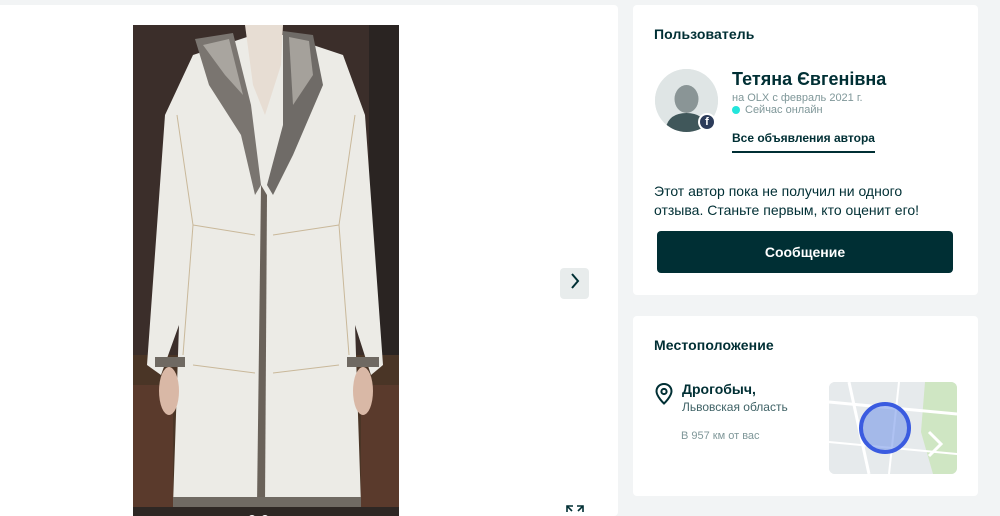 This screenshot has width=1000, height=516. I want to click on seller-section-title: Пользователь, so click(704, 34).